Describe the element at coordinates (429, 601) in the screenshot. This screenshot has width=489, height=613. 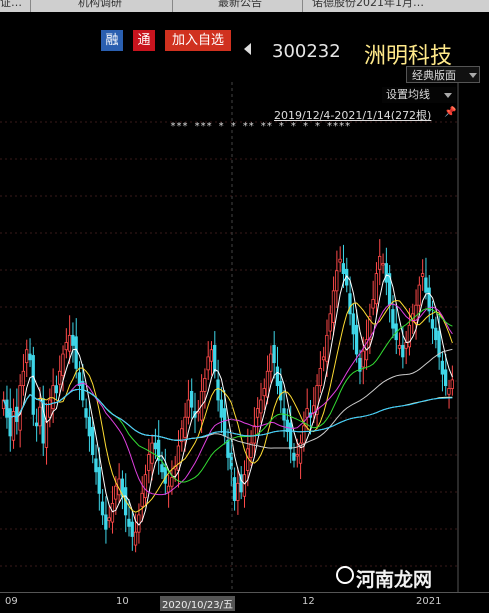
I see `x-tick-label: 2021` at that location.